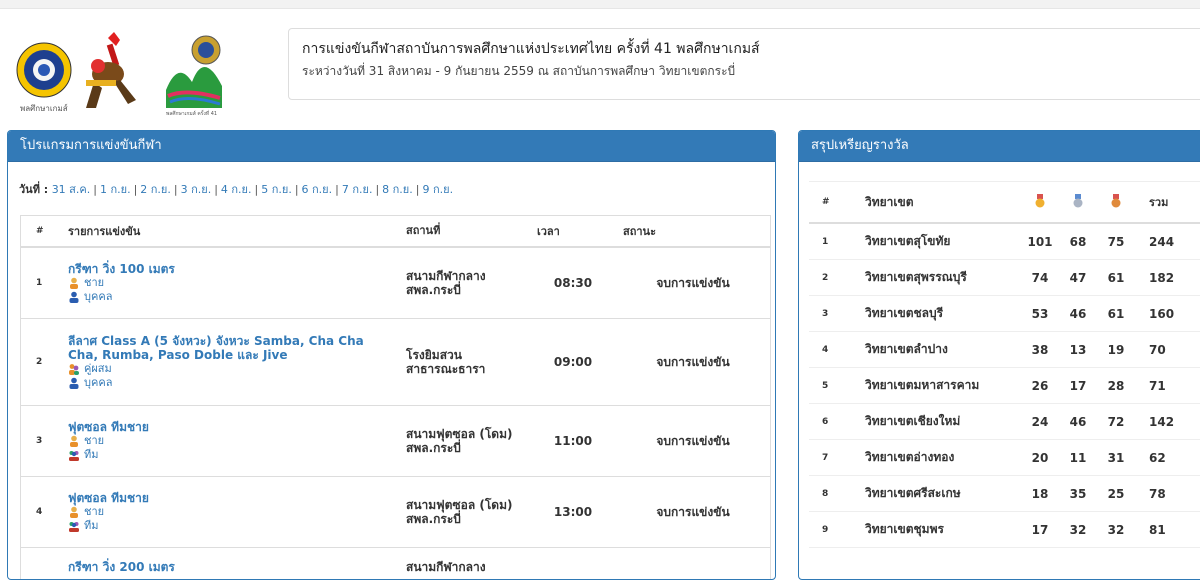 This screenshot has height=580, width=1200. Describe the element at coordinates (826, 202) in the screenshot. I see `col-num: #` at that location.